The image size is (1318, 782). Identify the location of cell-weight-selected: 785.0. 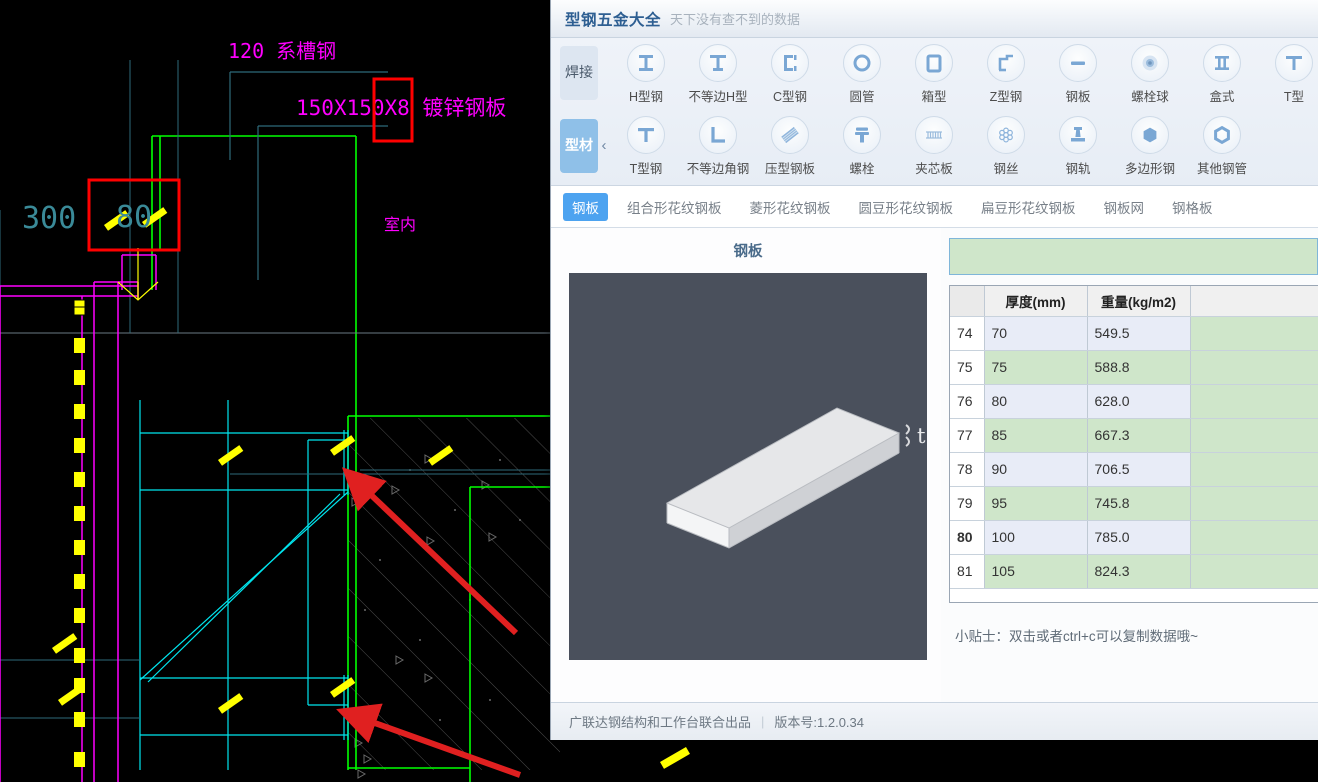
(1139, 537).